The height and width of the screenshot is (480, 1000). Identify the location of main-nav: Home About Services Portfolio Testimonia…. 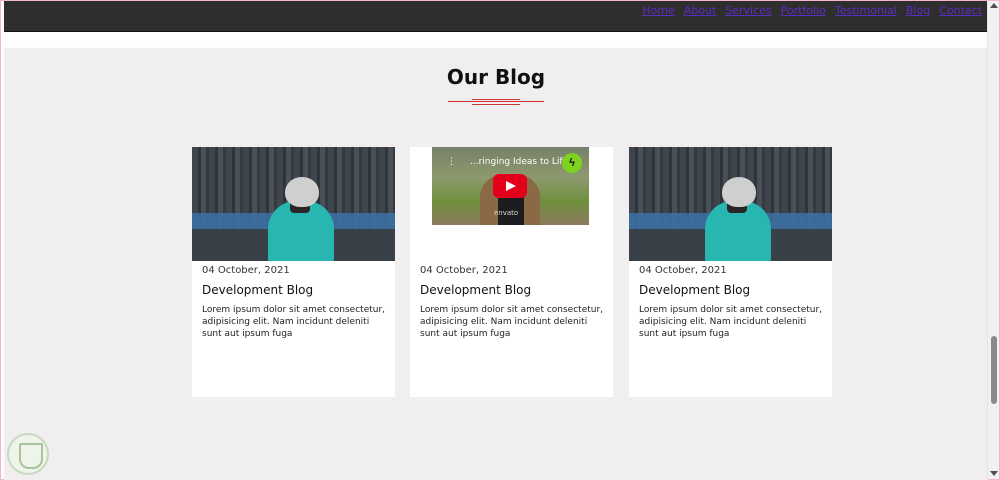
(812, 10).